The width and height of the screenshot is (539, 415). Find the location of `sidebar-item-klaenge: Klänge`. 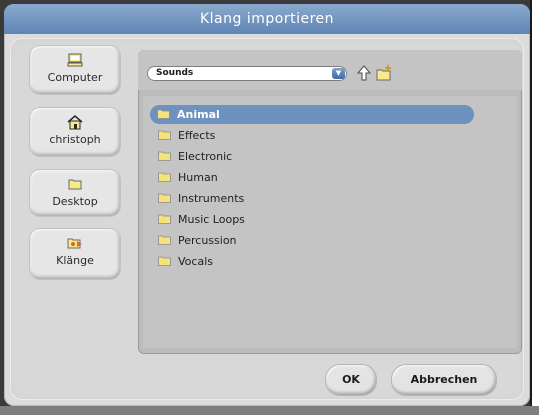

sidebar-item-klaenge: Klänge is located at coordinates (75, 254).